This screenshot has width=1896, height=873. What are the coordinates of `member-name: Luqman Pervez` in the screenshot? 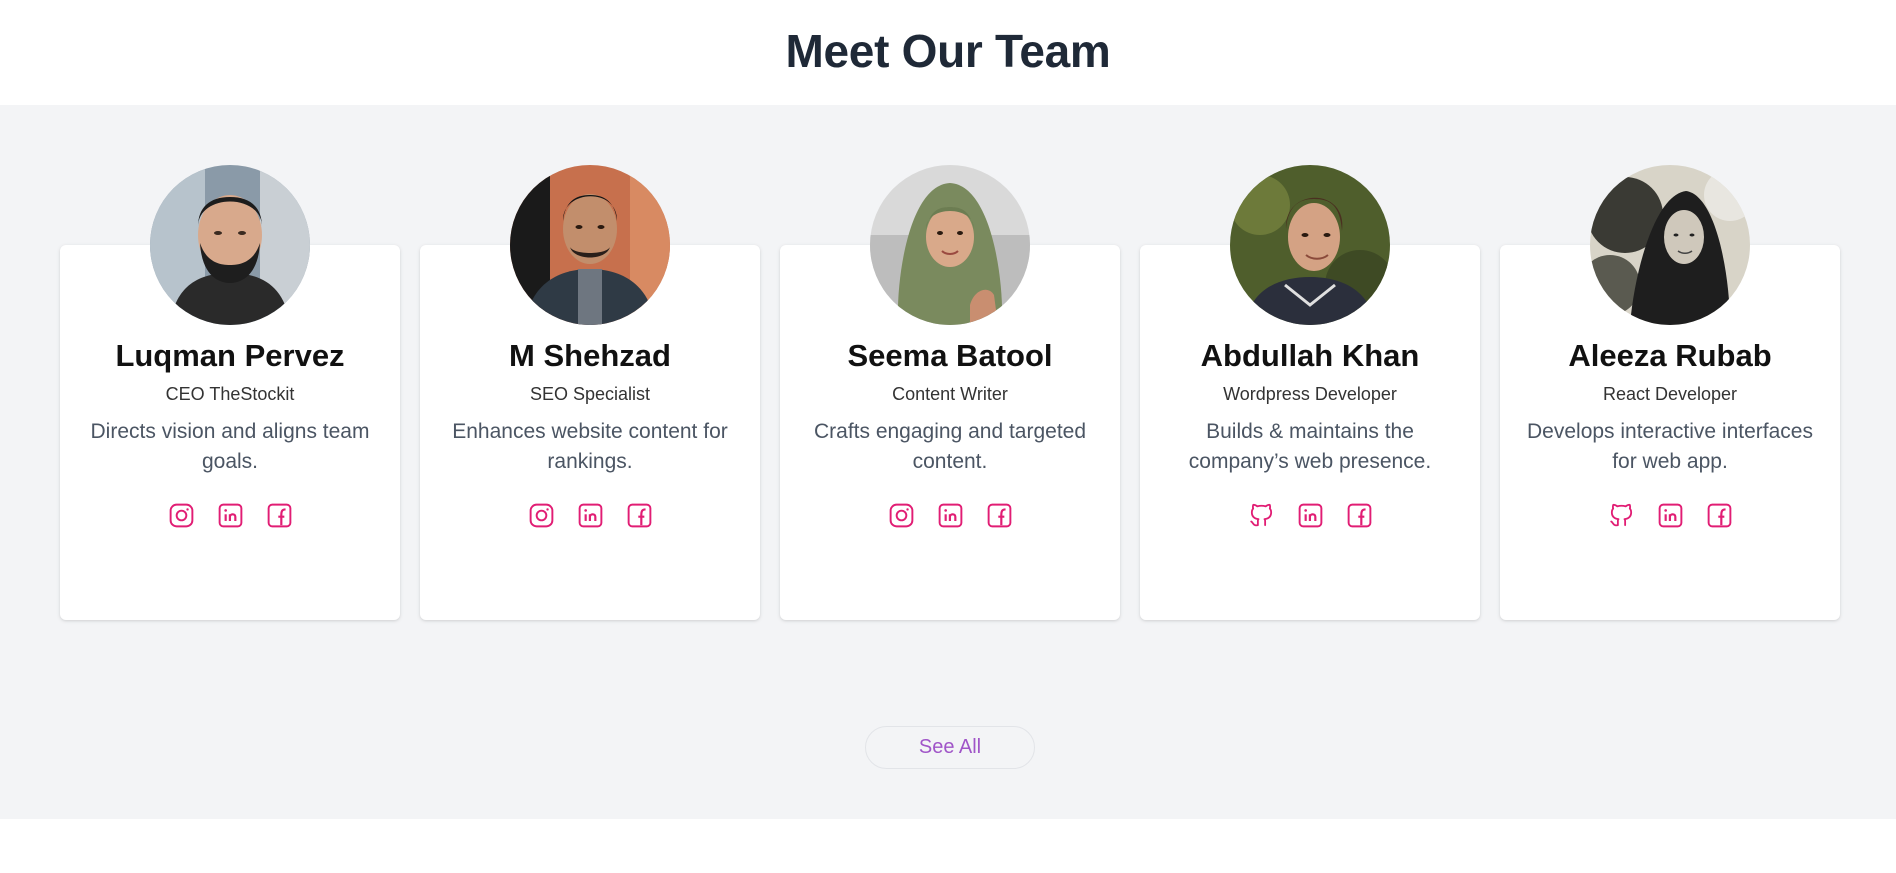 It's located at (230, 355).